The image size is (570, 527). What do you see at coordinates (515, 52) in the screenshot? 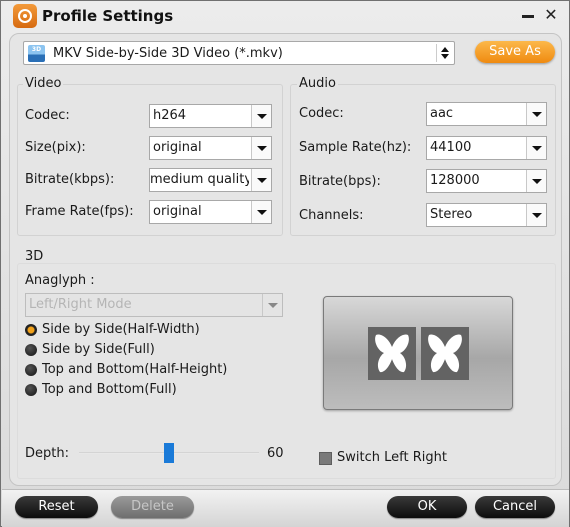
I see `save-as-button: Save As` at bounding box center [515, 52].